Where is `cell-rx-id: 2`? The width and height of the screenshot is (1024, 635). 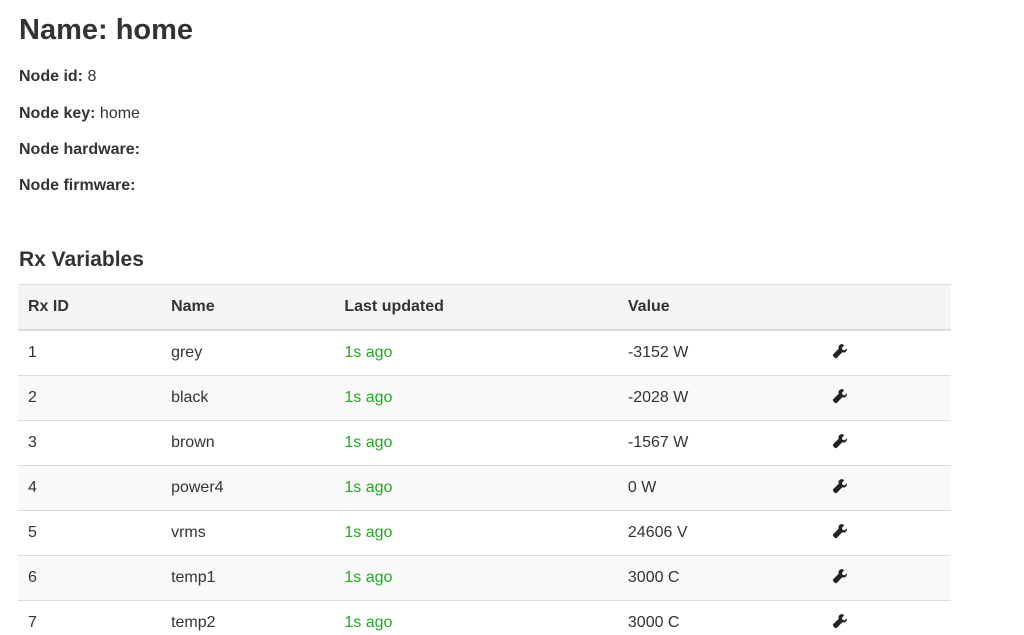
cell-rx-id: 2 is located at coordinates (90, 398).